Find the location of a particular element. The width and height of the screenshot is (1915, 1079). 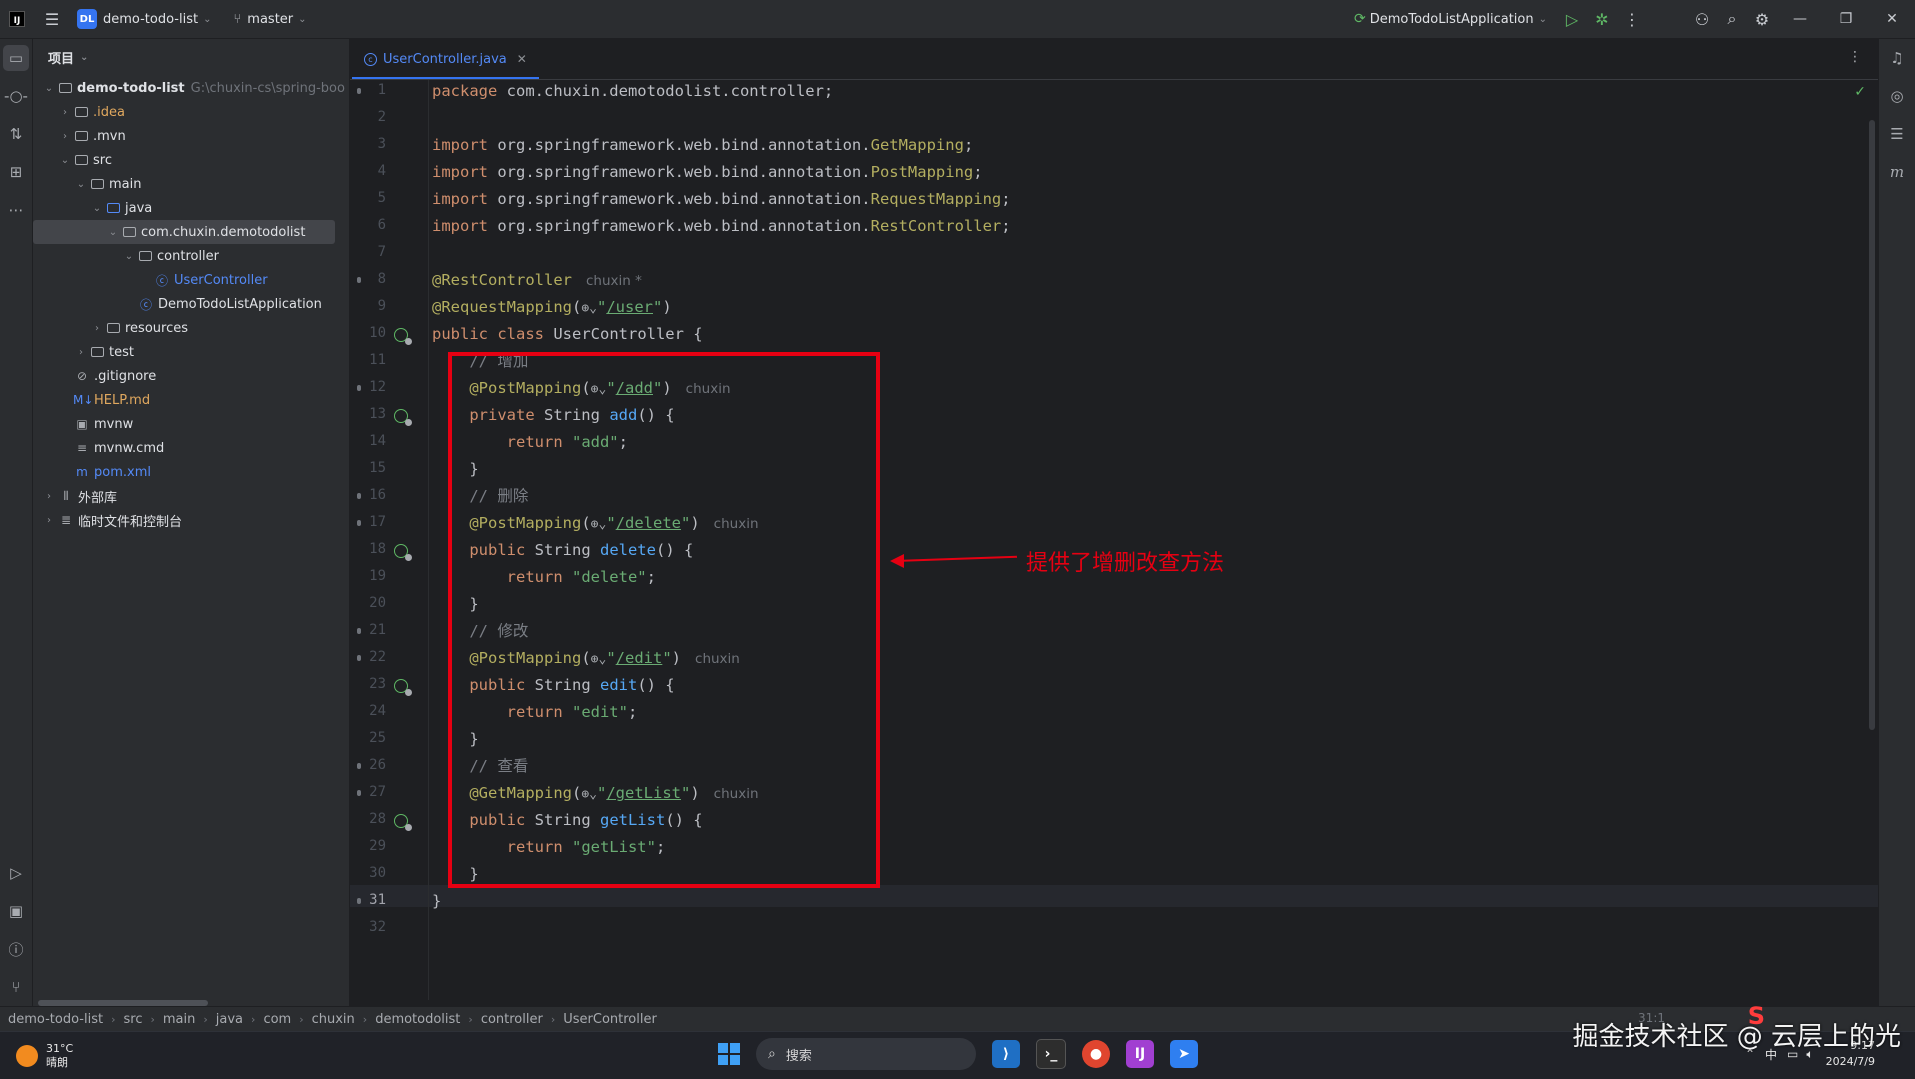

tree-item: › resources is located at coordinates (191, 328).